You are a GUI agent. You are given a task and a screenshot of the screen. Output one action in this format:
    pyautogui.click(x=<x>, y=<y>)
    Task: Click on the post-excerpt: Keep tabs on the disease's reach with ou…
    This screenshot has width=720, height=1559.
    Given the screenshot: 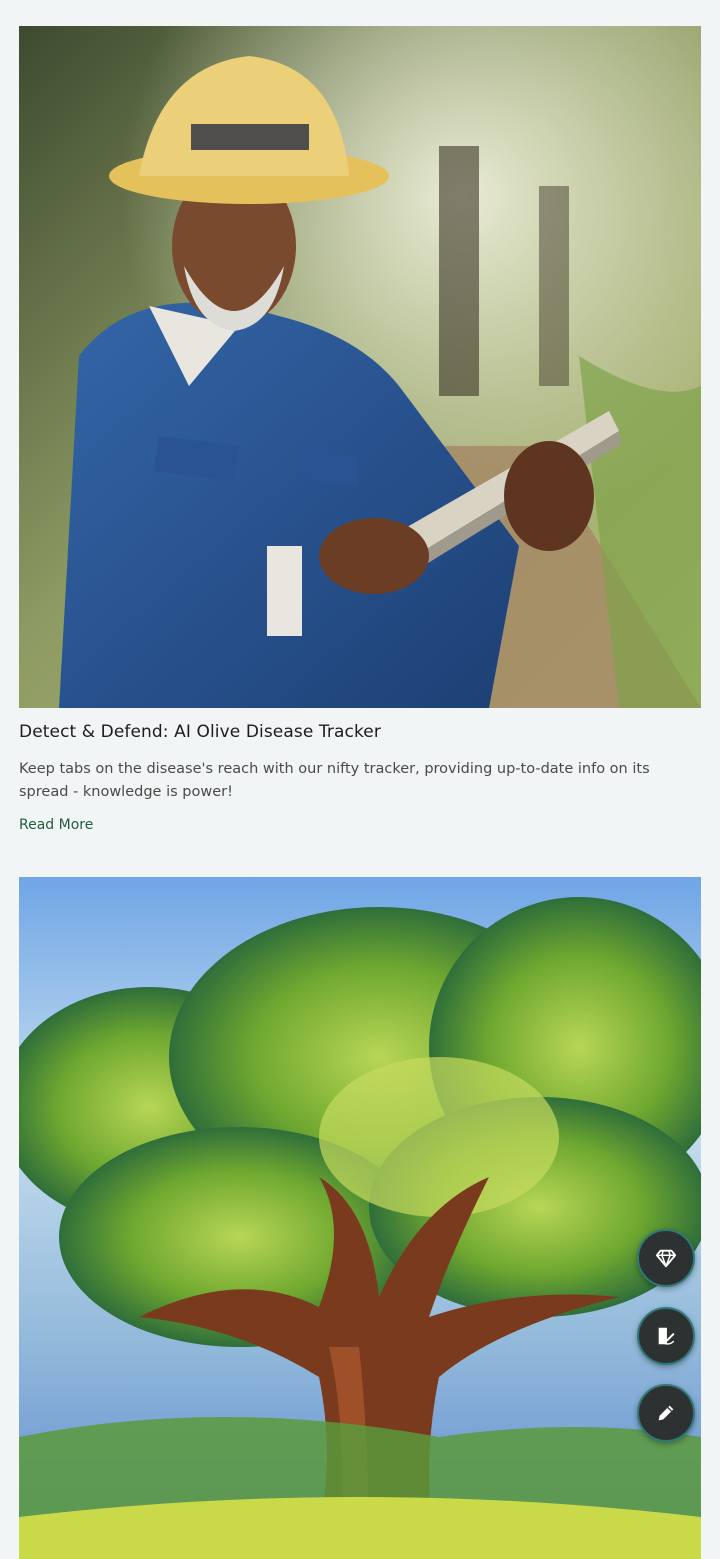 What is the action you would take?
    pyautogui.click(x=334, y=780)
    